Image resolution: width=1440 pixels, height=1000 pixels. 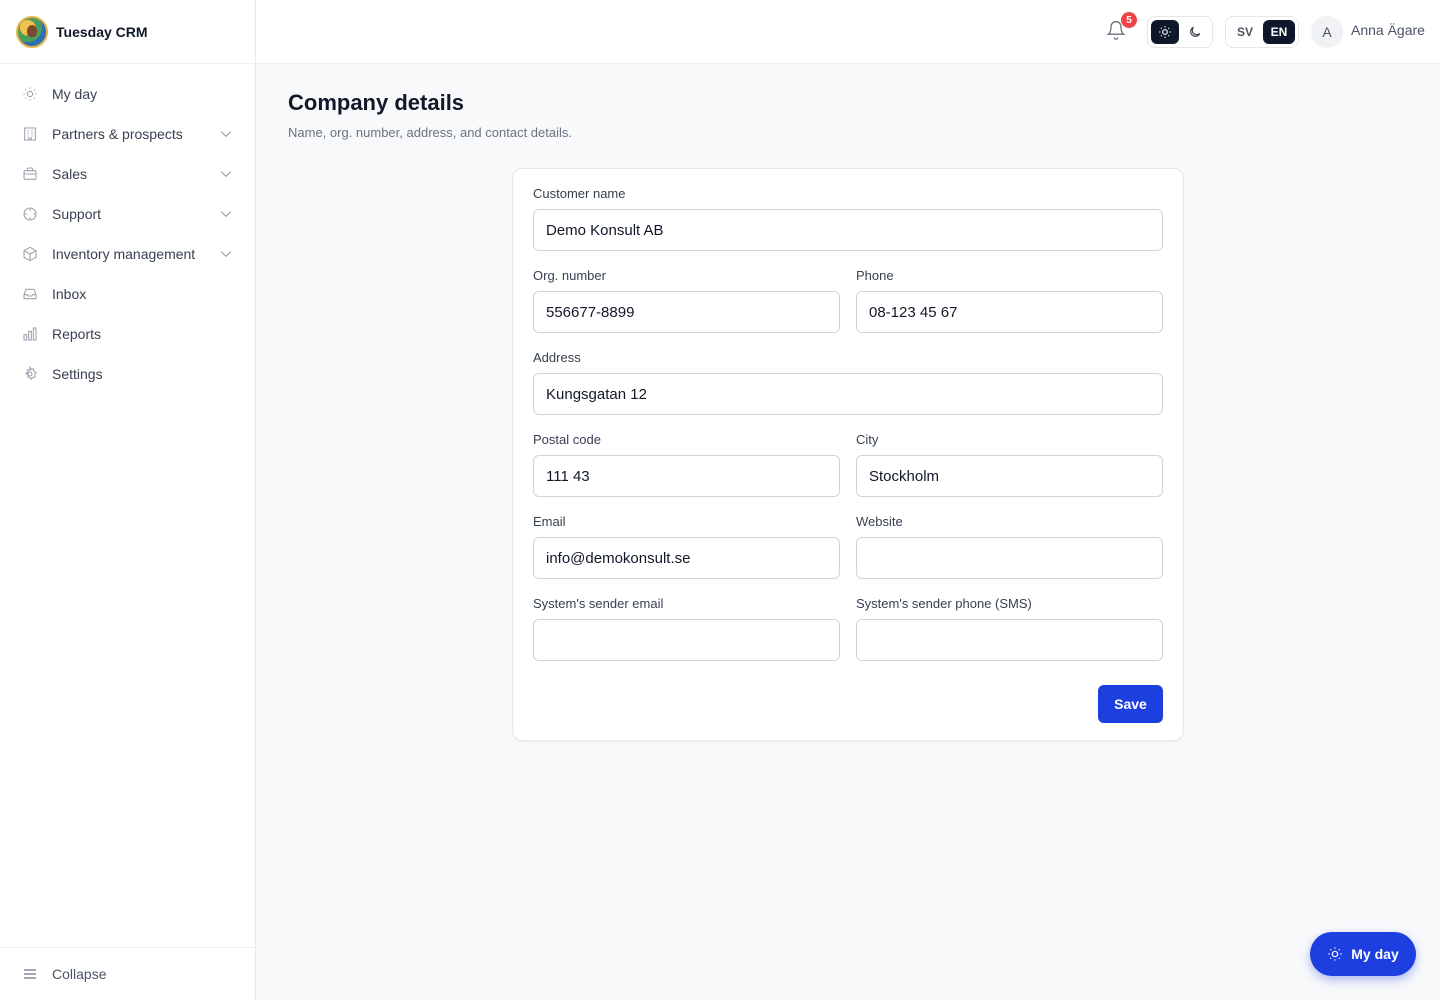 I want to click on top-bar: 5 SV EN A Anna Ägare, so click(x=848, y=32).